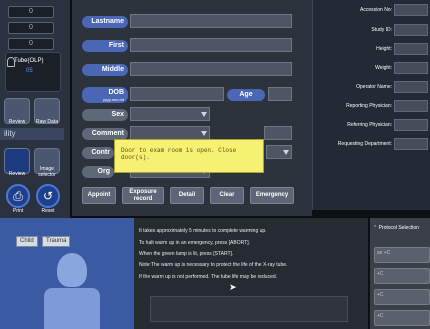 The height and width of the screenshot is (329, 430). Describe the element at coordinates (411, 68) in the screenshot. I see `weight-field` at that location.